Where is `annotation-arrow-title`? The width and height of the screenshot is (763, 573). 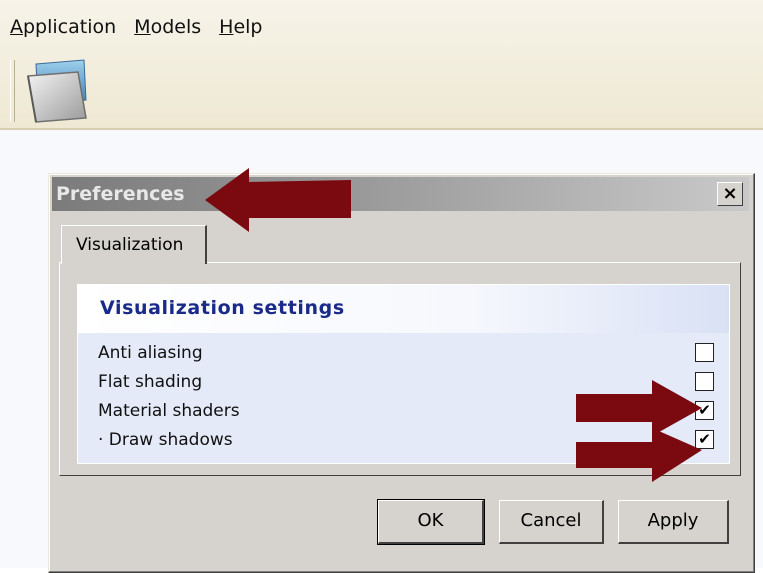
annotation-arrow-title is located at coordinates (278, 200).